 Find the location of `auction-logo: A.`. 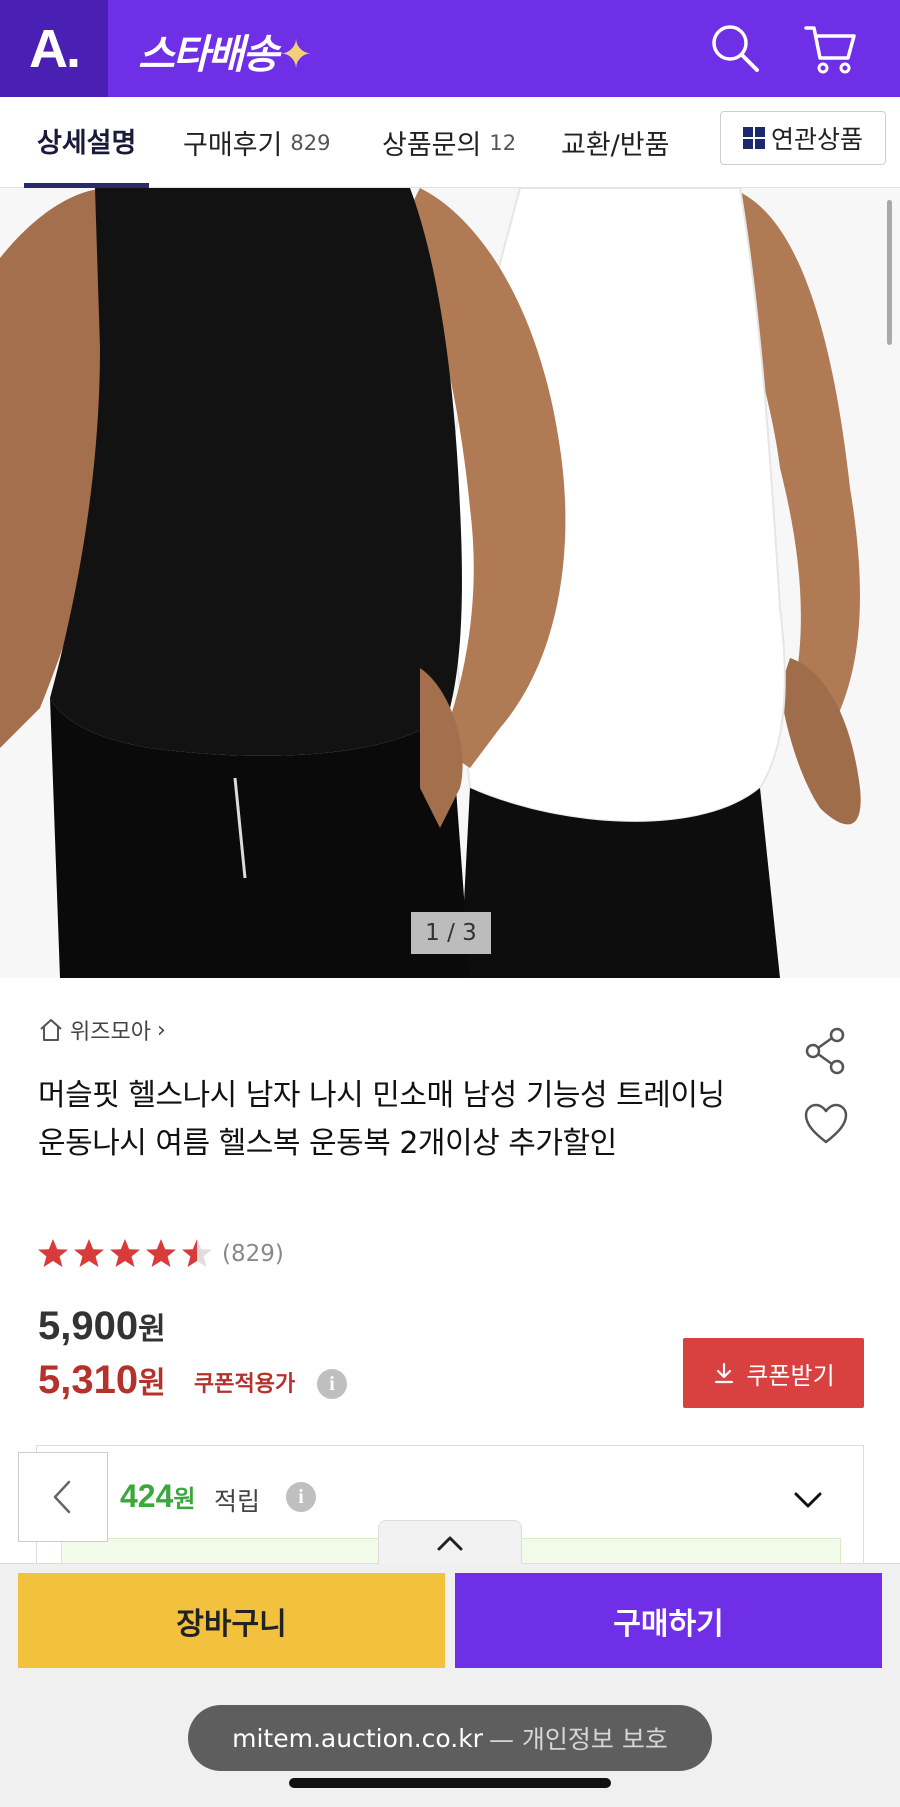

auction-logo: A. is located at coordinates (54, 48).